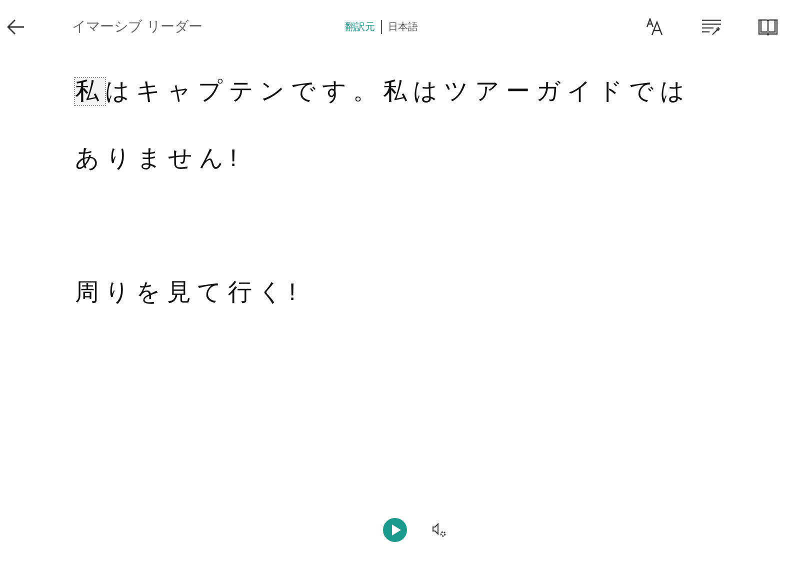 Image resolution: width=800 pixels, height=564 pixels. I want to click on voice-settings-button, so click(440, 530).